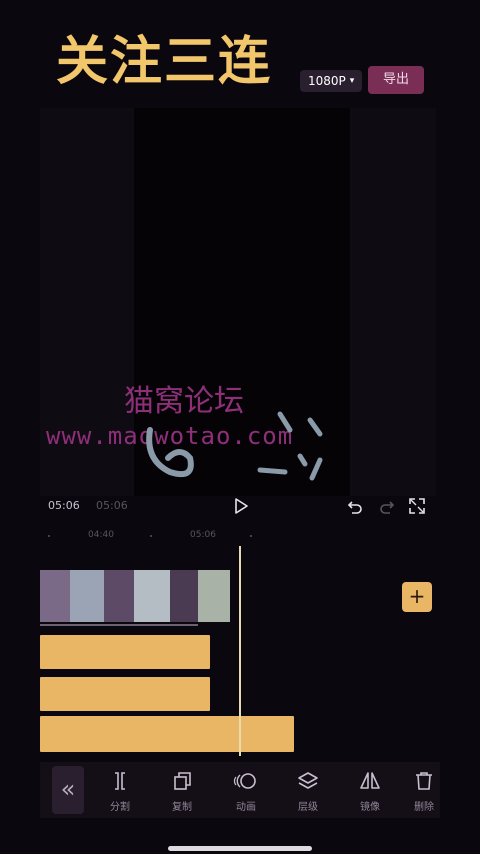  I want to click on tool-label: 删除, so click(424, 807).